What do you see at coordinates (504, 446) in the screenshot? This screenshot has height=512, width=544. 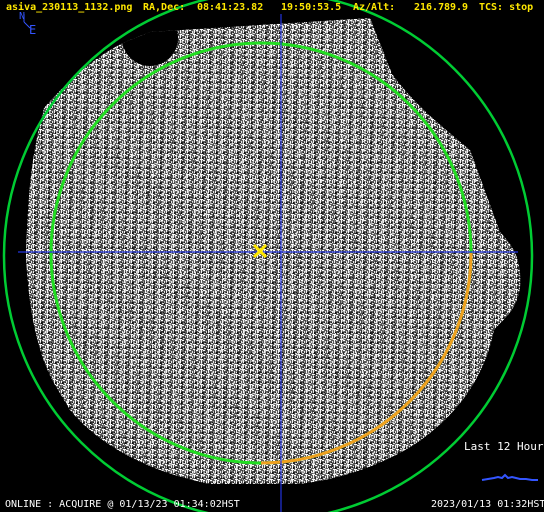 I see `trend-label: Last 12 Hours` at bounding box center [504, 446].